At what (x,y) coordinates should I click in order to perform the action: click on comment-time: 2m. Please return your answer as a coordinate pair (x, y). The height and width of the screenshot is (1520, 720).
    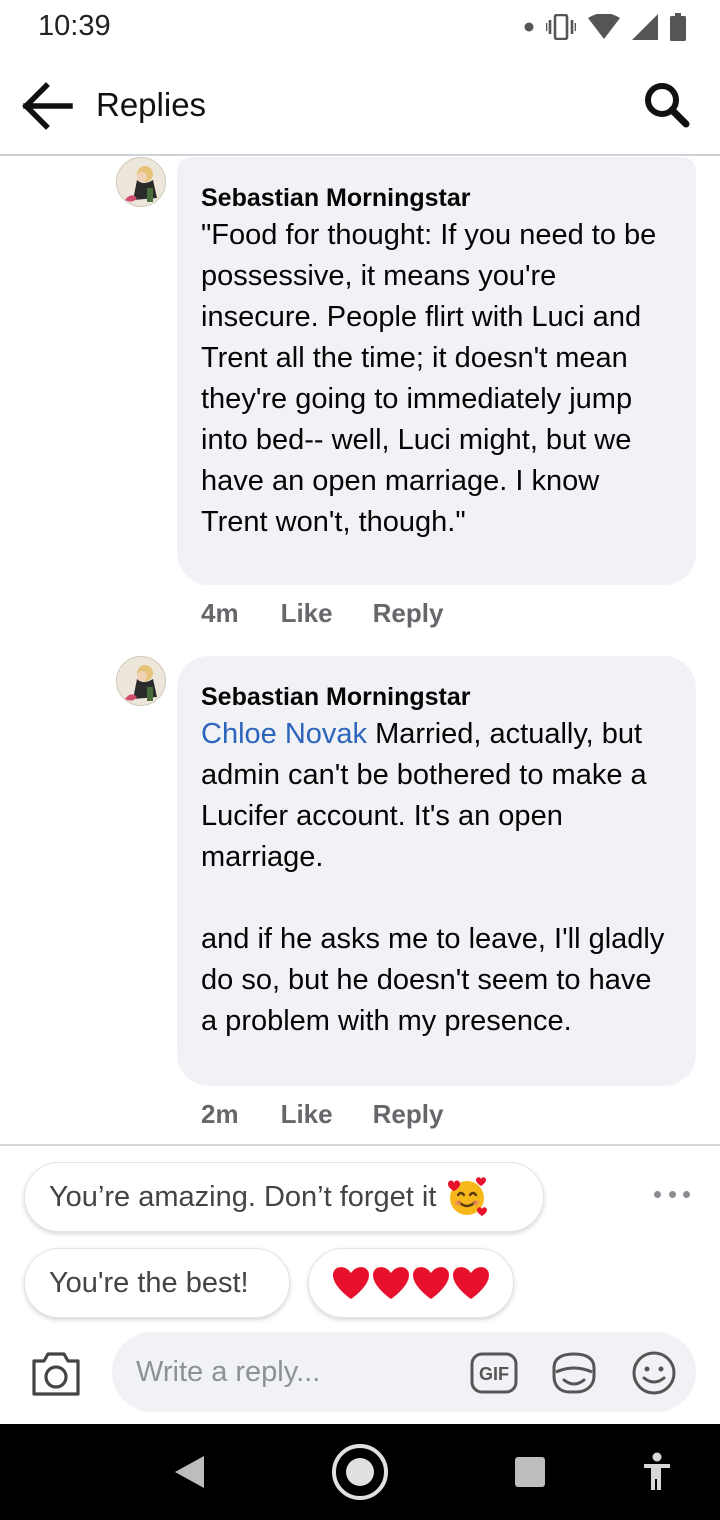
    Looking at the image, I should click on (220, 1114).